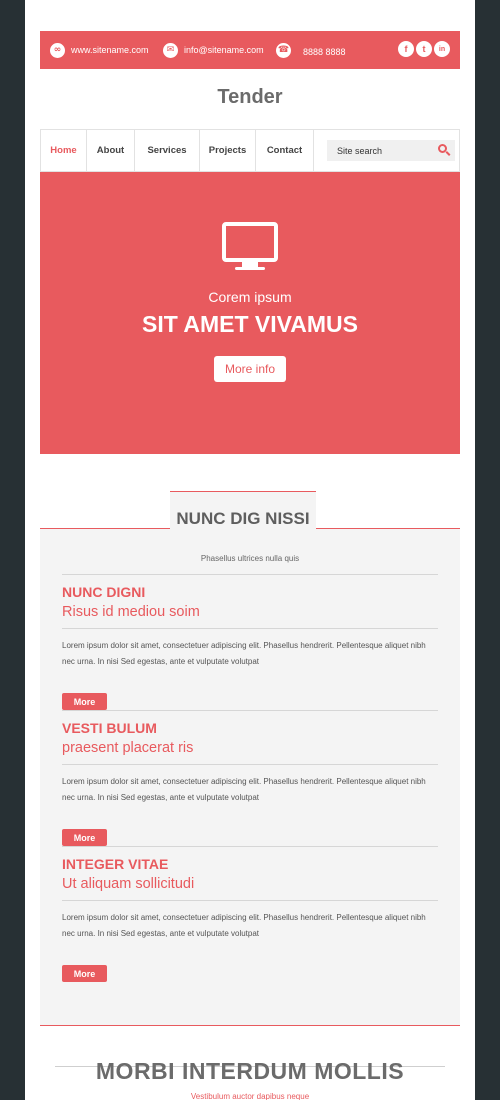 Image resolution: width=500 pixels, height=1100 pixels. What do you see at coordinates (104, 592) in the screenshot?
I see `item-title: NUNC DIGNI` at bounding box center [104, 592].